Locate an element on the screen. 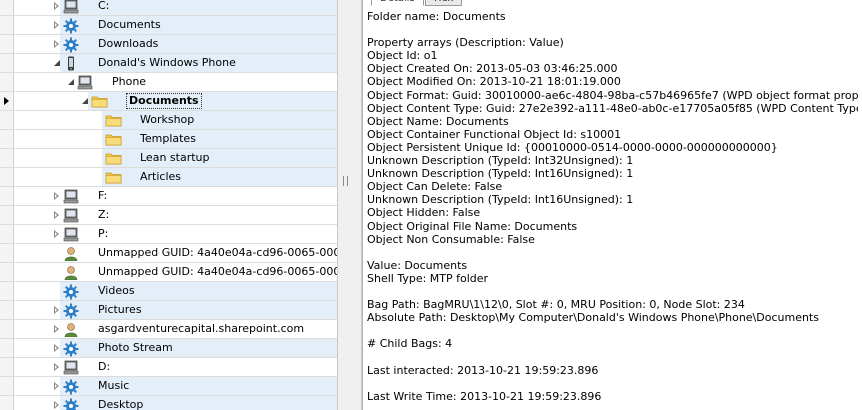 The image size is (862, 410). tree-row: Phone is located at coordinates (168, 82).